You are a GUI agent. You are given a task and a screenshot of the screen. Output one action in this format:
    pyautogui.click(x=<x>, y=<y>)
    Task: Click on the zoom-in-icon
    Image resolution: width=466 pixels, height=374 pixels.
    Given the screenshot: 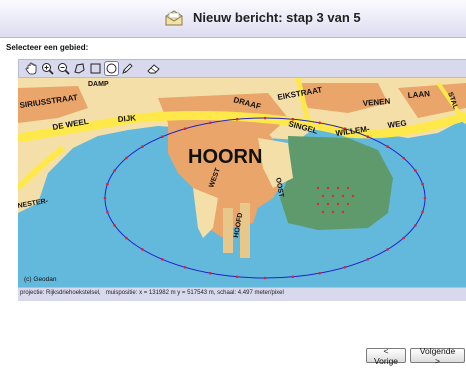 What is the action you would take?
    pyautogui.click(x=47, y=68)
    